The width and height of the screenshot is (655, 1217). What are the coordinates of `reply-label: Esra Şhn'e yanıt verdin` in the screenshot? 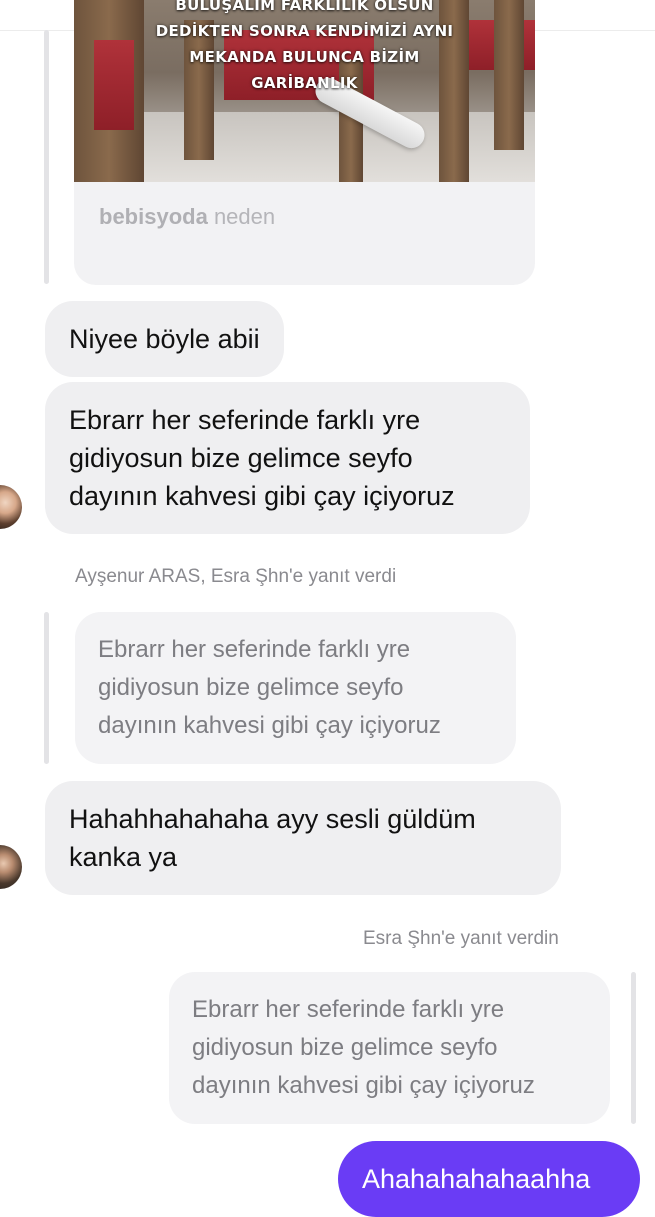 It's located at (461, 938).